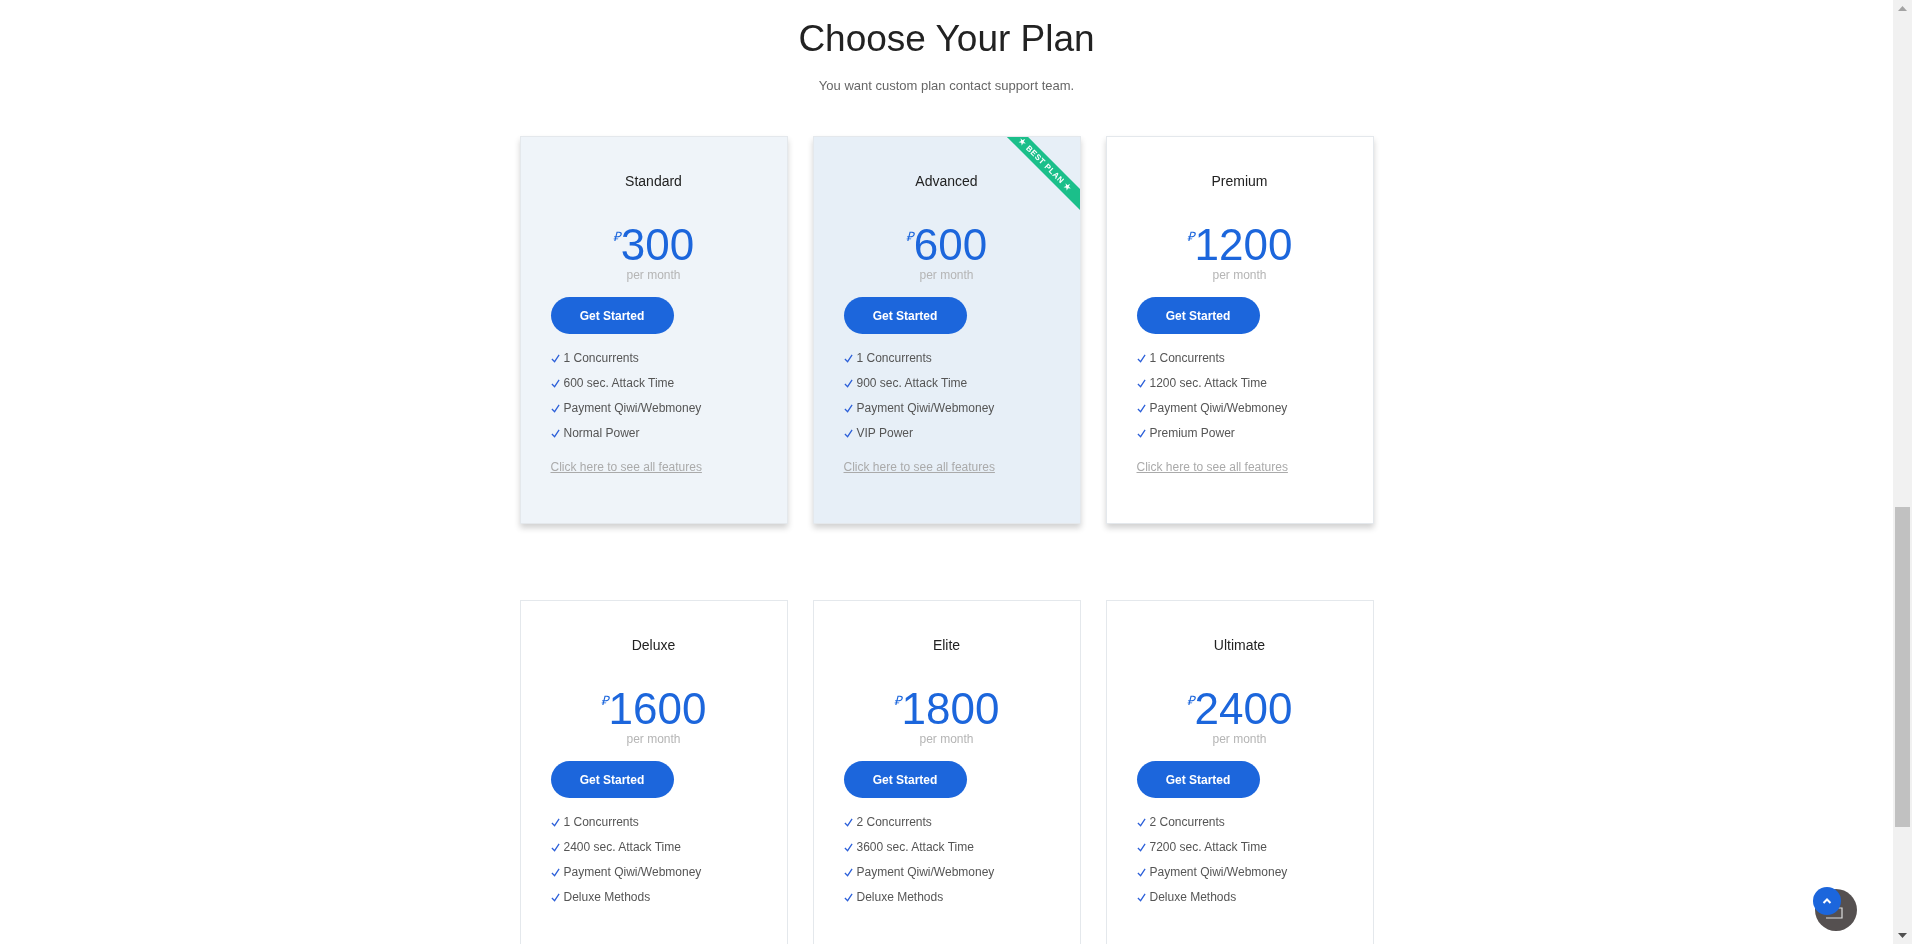  I want to click on feature-text: 7200 sec. Attack Time, so click(1208, 847).